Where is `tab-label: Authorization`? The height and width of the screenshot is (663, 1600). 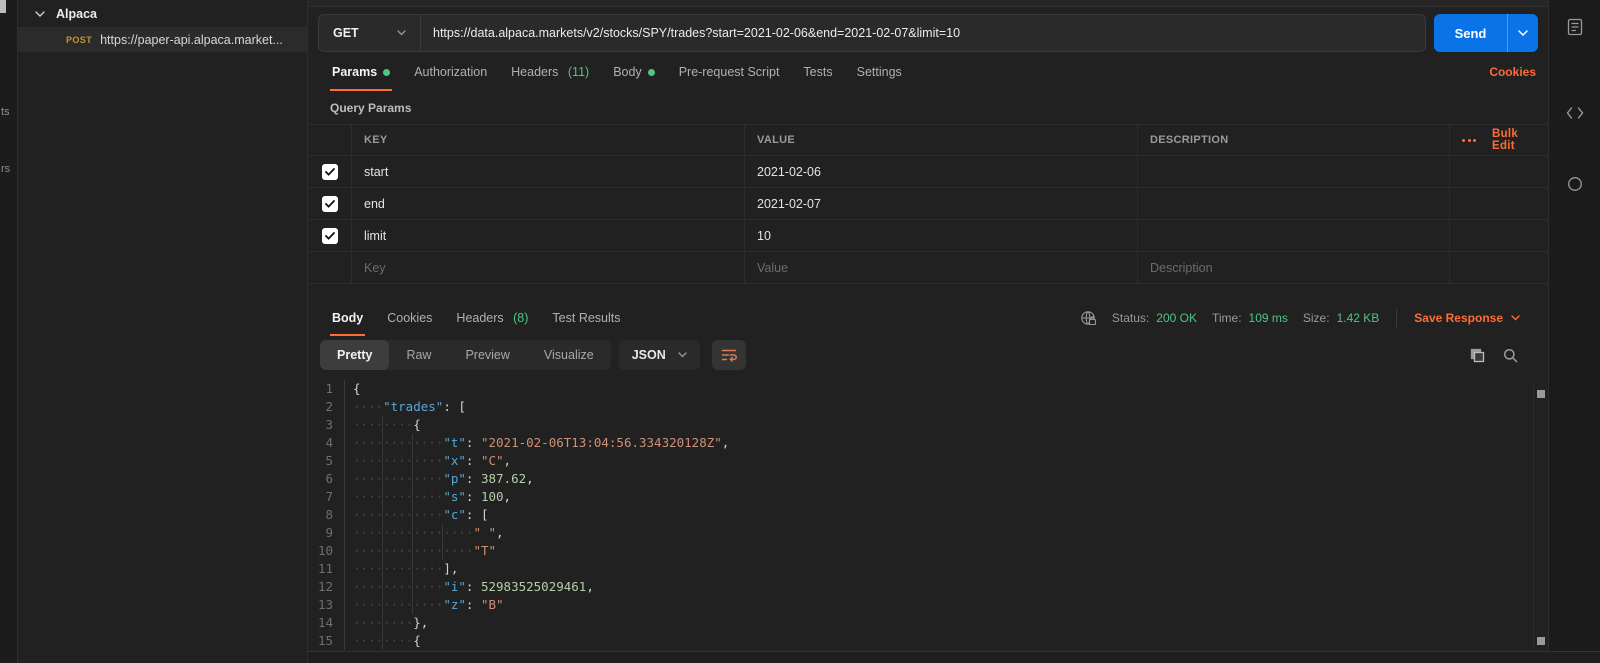 tab-label: Authorization is located at coordinates (451, 72).